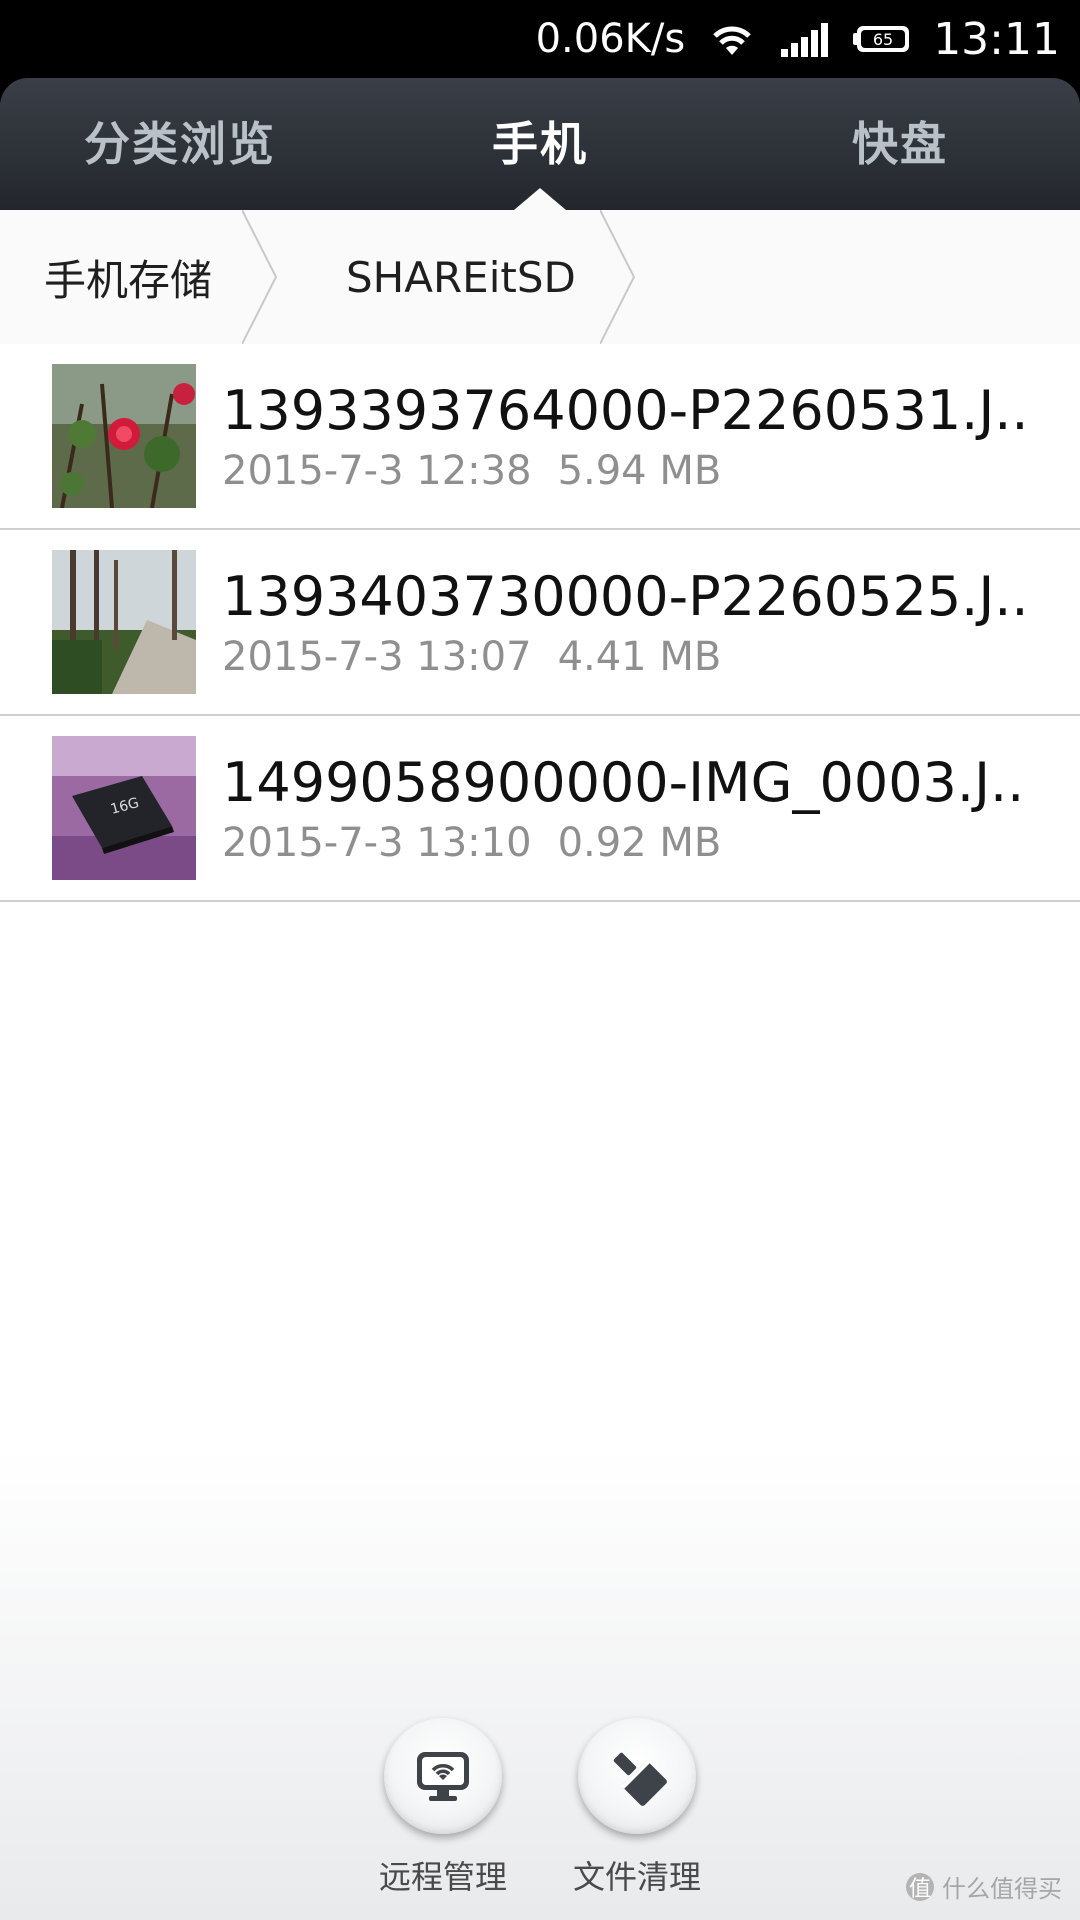 The height and width of the screenshot is (1920, 1080). Describe the element at coordinates (128, 280) in the screenshot. I see `breadcrumb-label: 手机存储` at that location.